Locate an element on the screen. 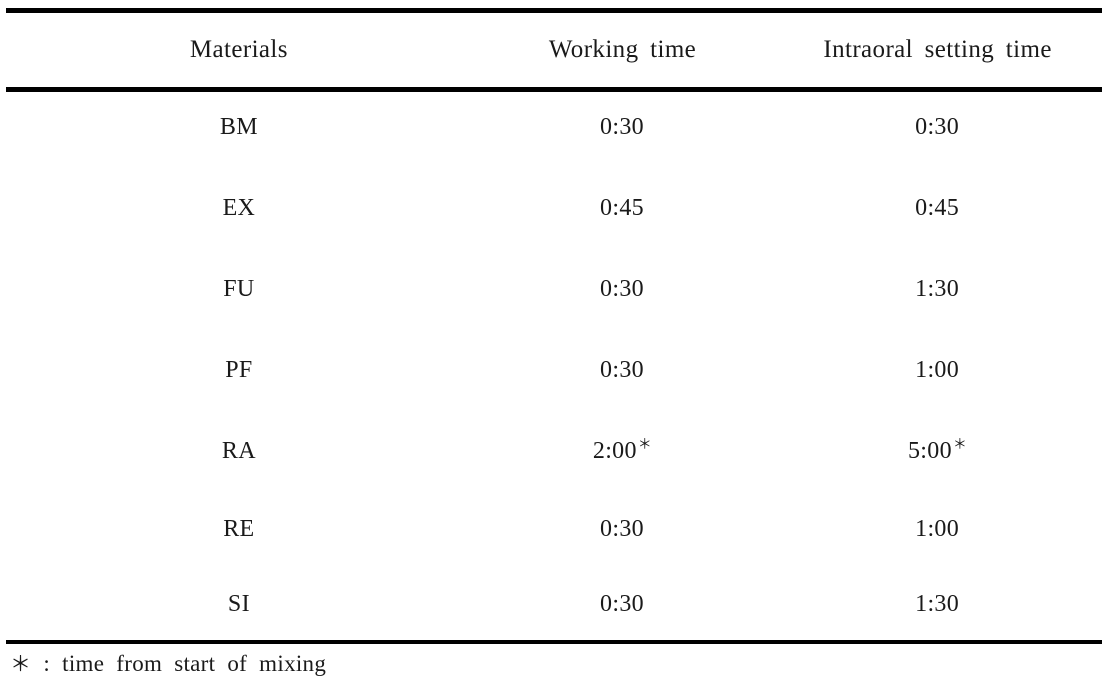 This screenshot has width=1116, height=694. working-time-value: 0:45 is located at coordinates (622, 208).